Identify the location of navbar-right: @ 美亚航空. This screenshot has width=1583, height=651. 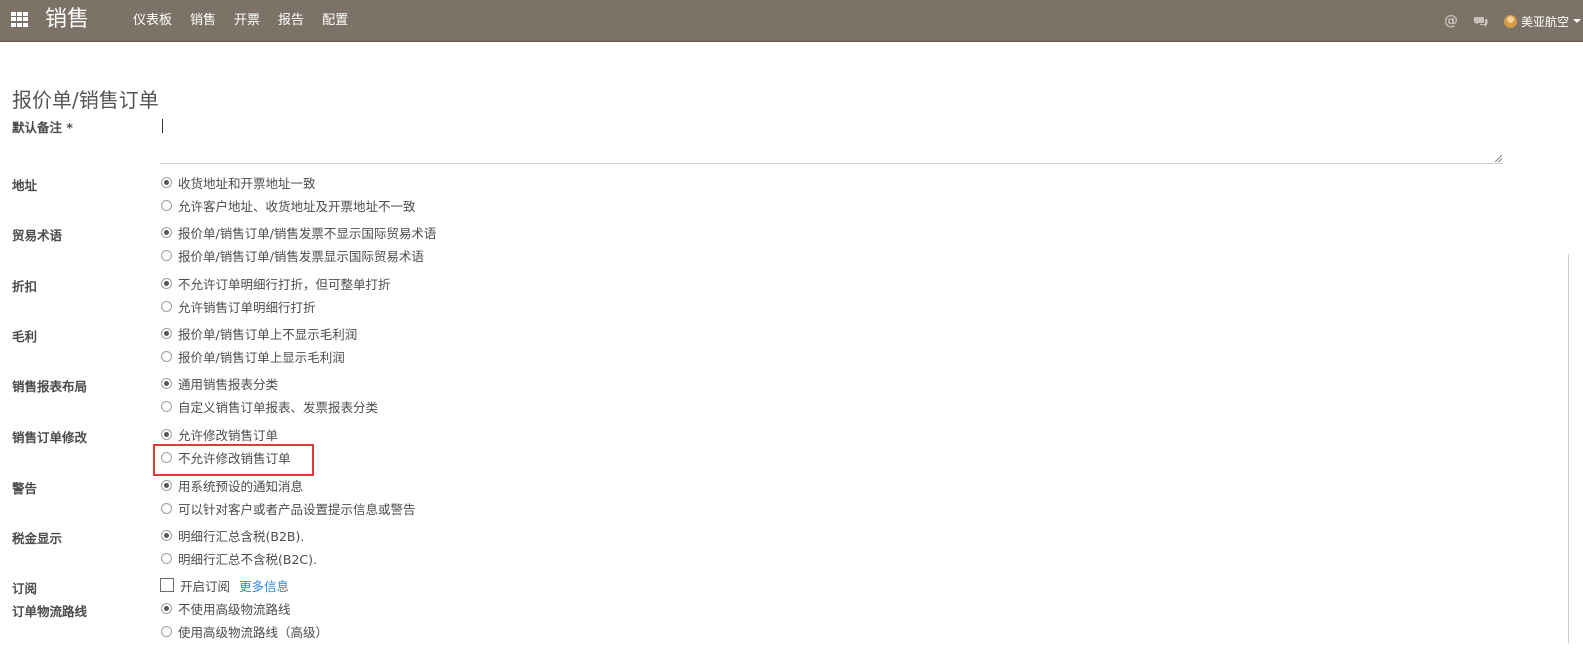
(1513, 21).